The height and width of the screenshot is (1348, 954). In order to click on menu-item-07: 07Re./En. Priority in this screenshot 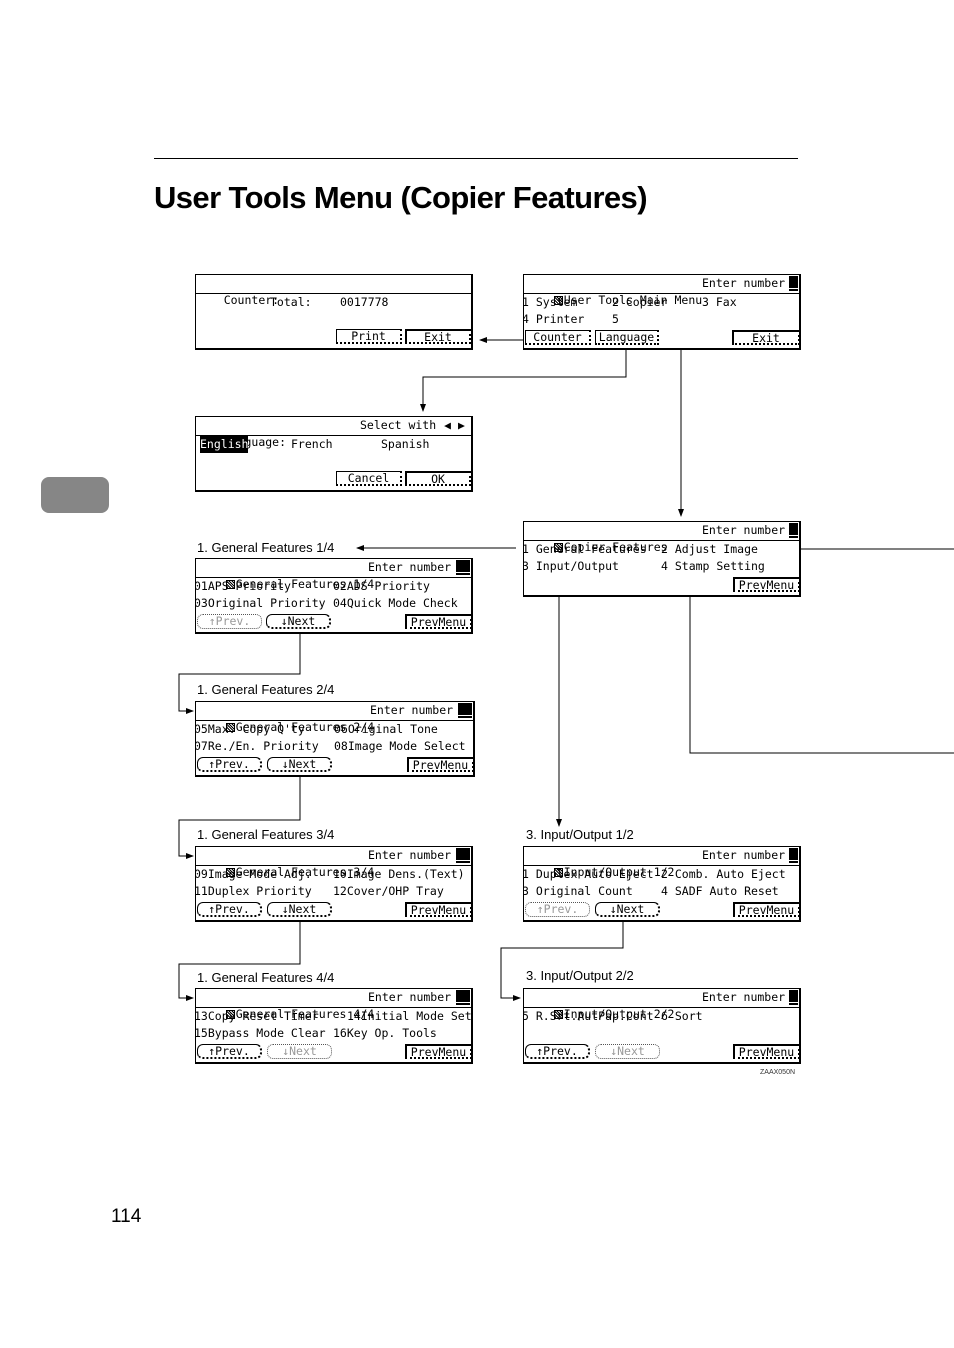, I will do `click(257, 746)`.